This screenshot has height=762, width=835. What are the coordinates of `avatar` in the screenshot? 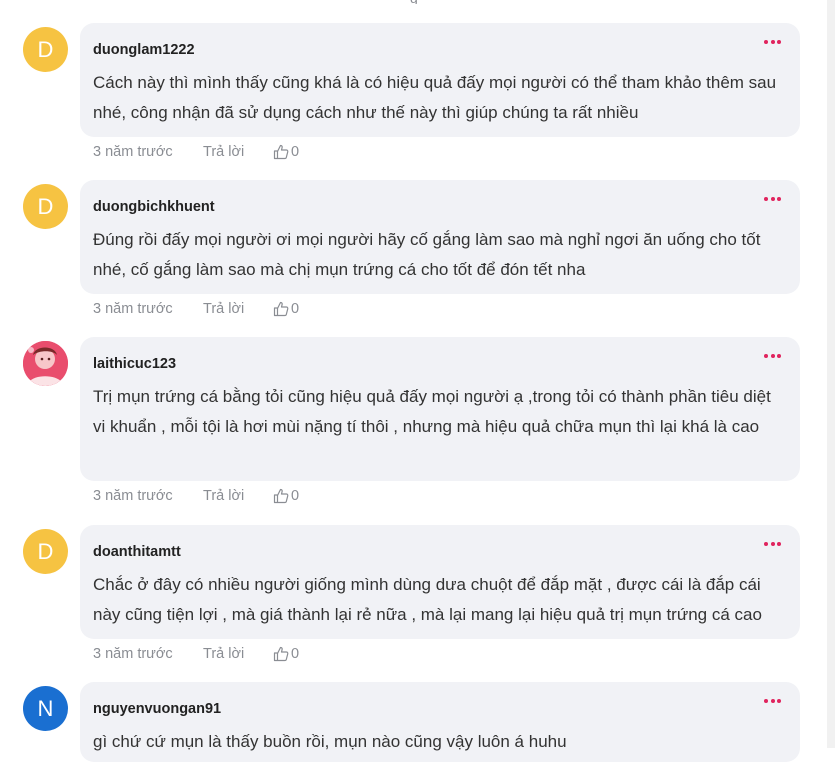 It's located at (45, 363).